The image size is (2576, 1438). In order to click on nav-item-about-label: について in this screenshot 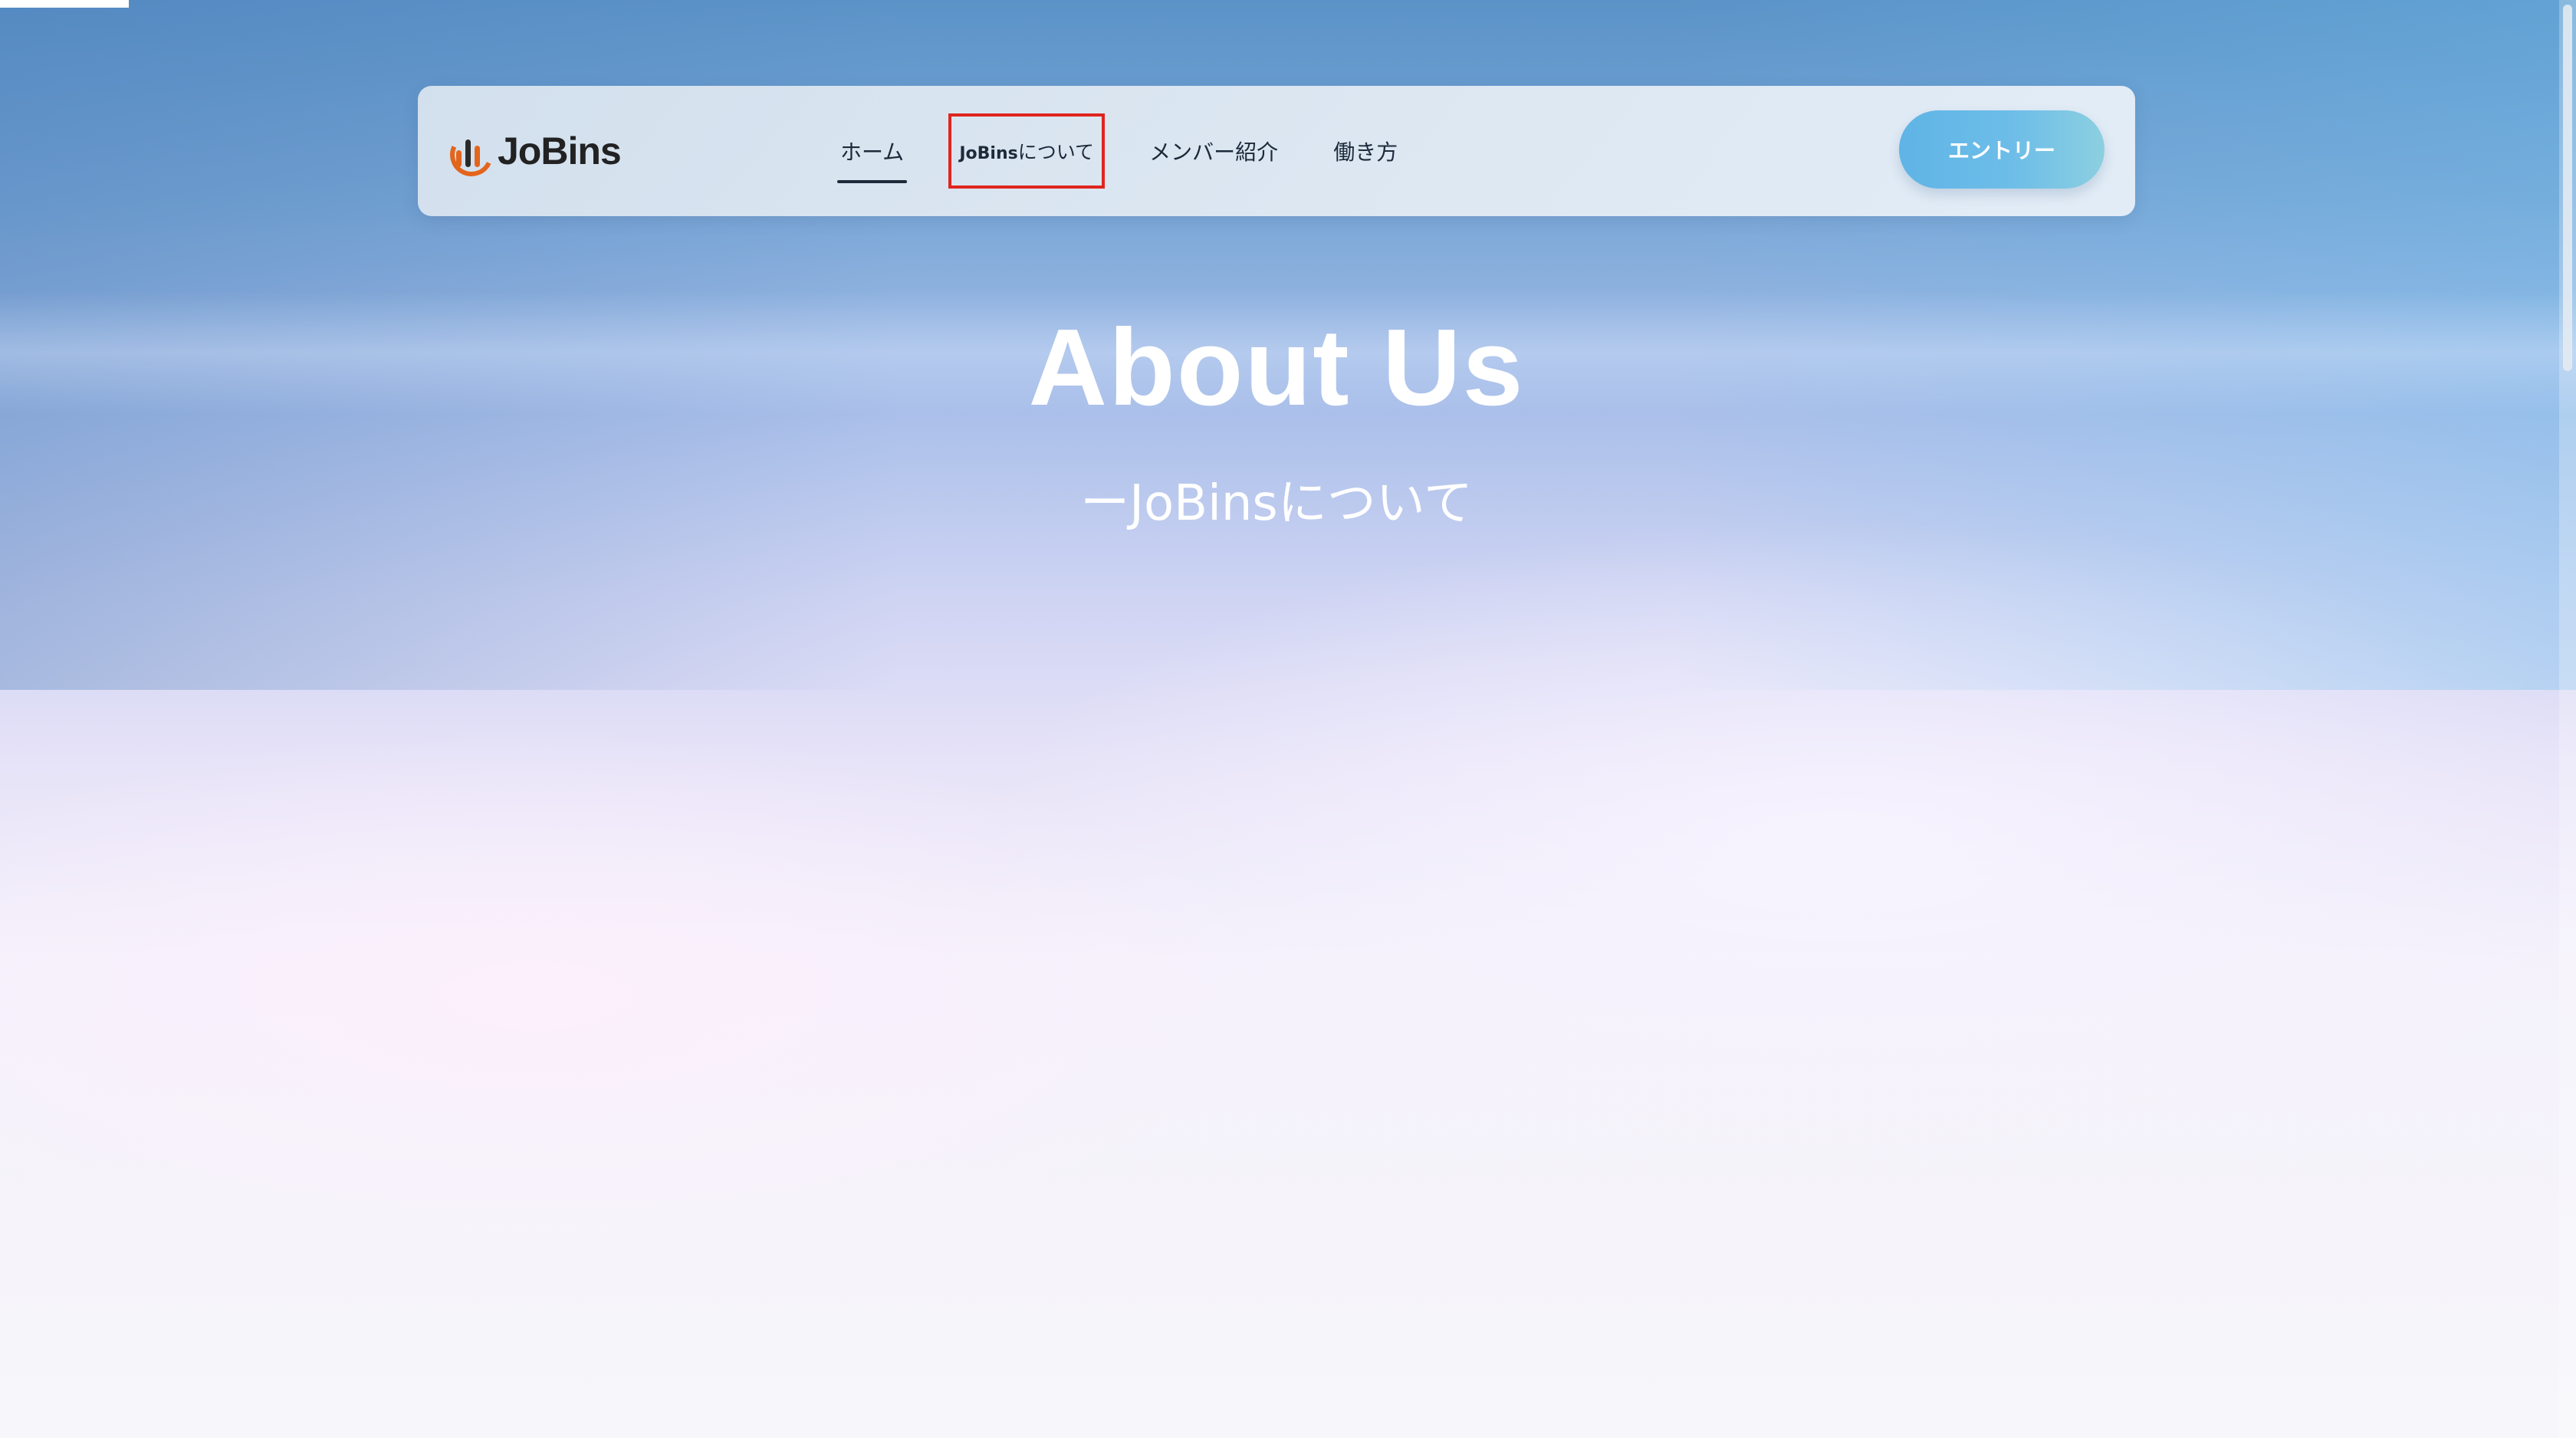, I will do `click(1056, 152)`.